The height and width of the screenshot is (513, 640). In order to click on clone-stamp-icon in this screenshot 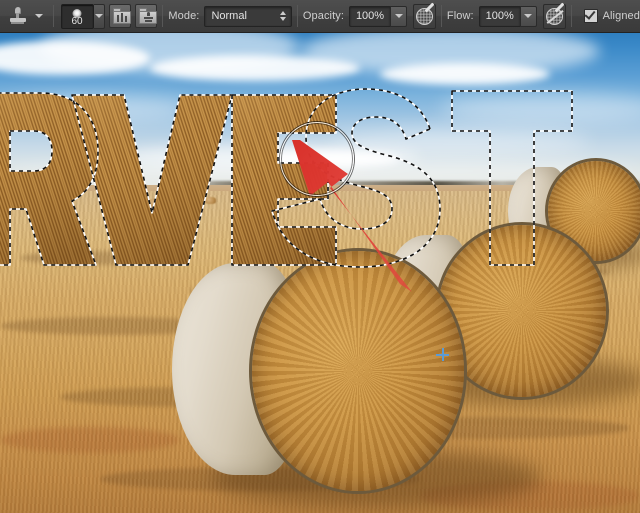, I will do `click(18, 16)`.